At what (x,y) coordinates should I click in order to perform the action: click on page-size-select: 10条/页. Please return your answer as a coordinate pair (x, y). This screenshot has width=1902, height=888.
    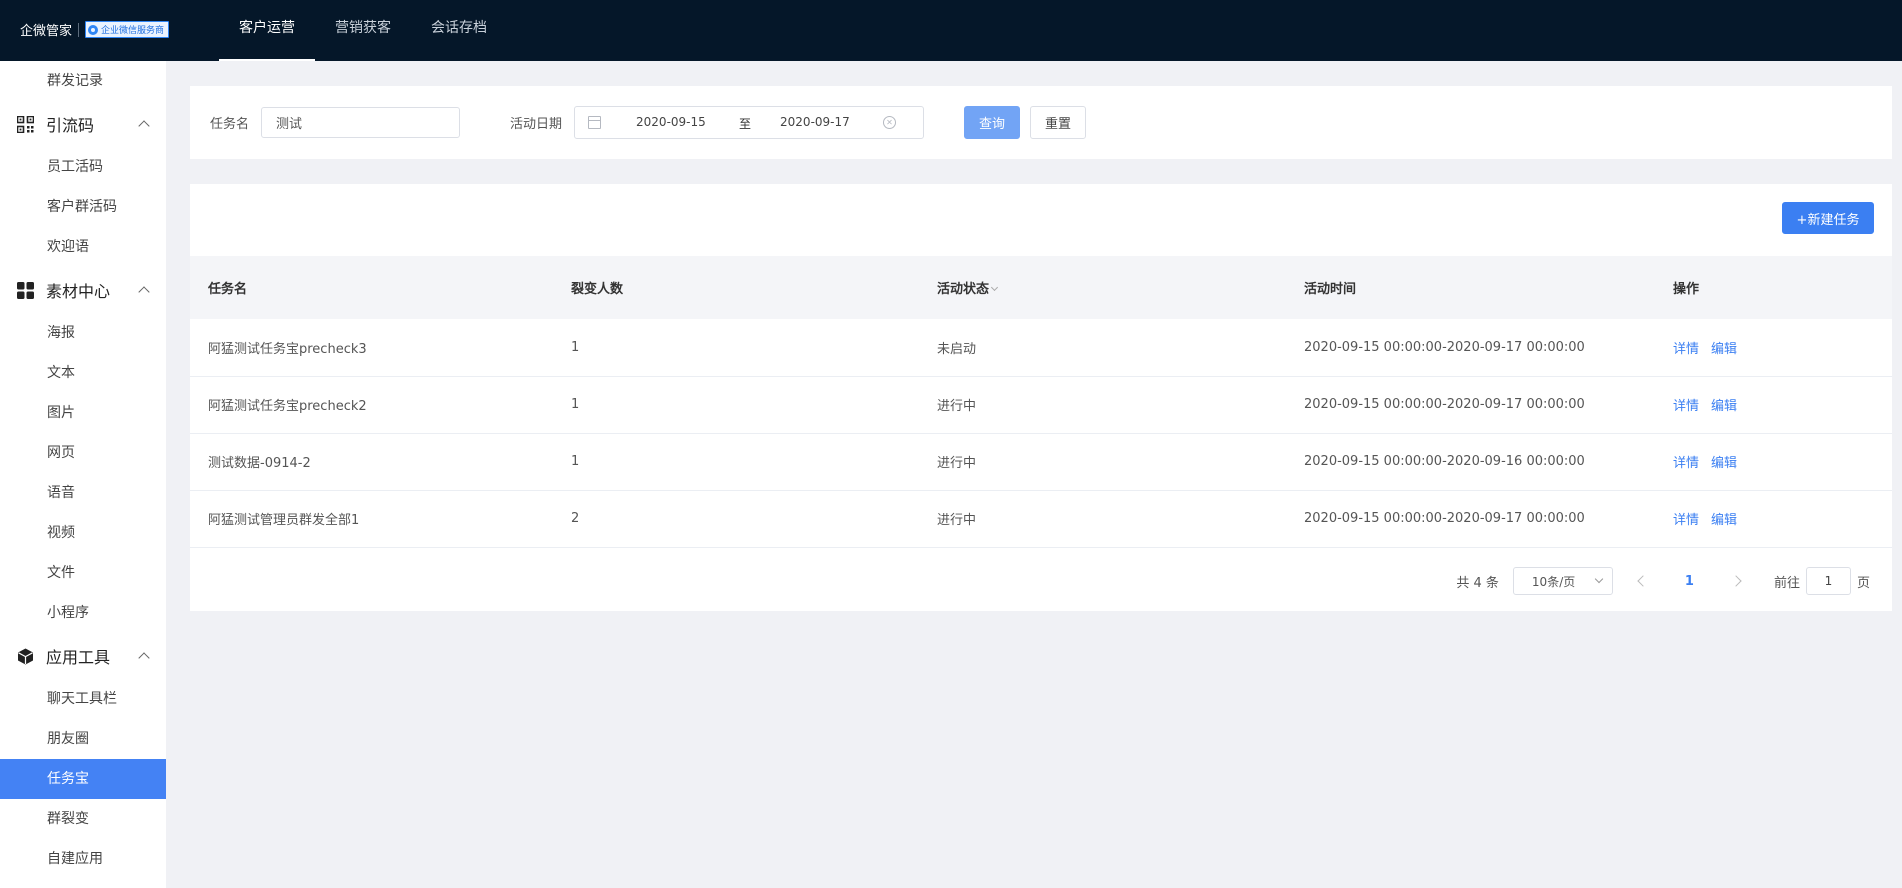
    Looking at the image, I should click on (1562, 581).